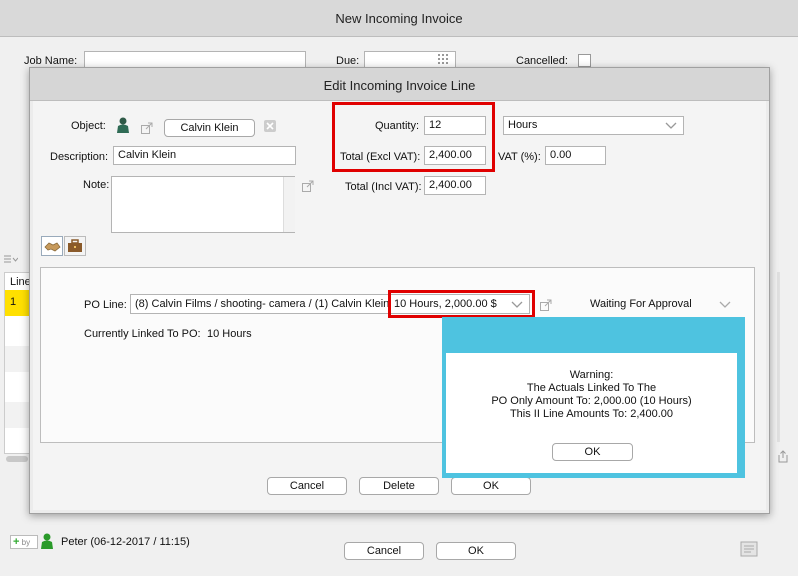 This screenshot has width=798, height=576. What do you see at coordinates (308, 186) in the screenshot?
I see `note-open-link-icon` at bounding box center [308, 186].